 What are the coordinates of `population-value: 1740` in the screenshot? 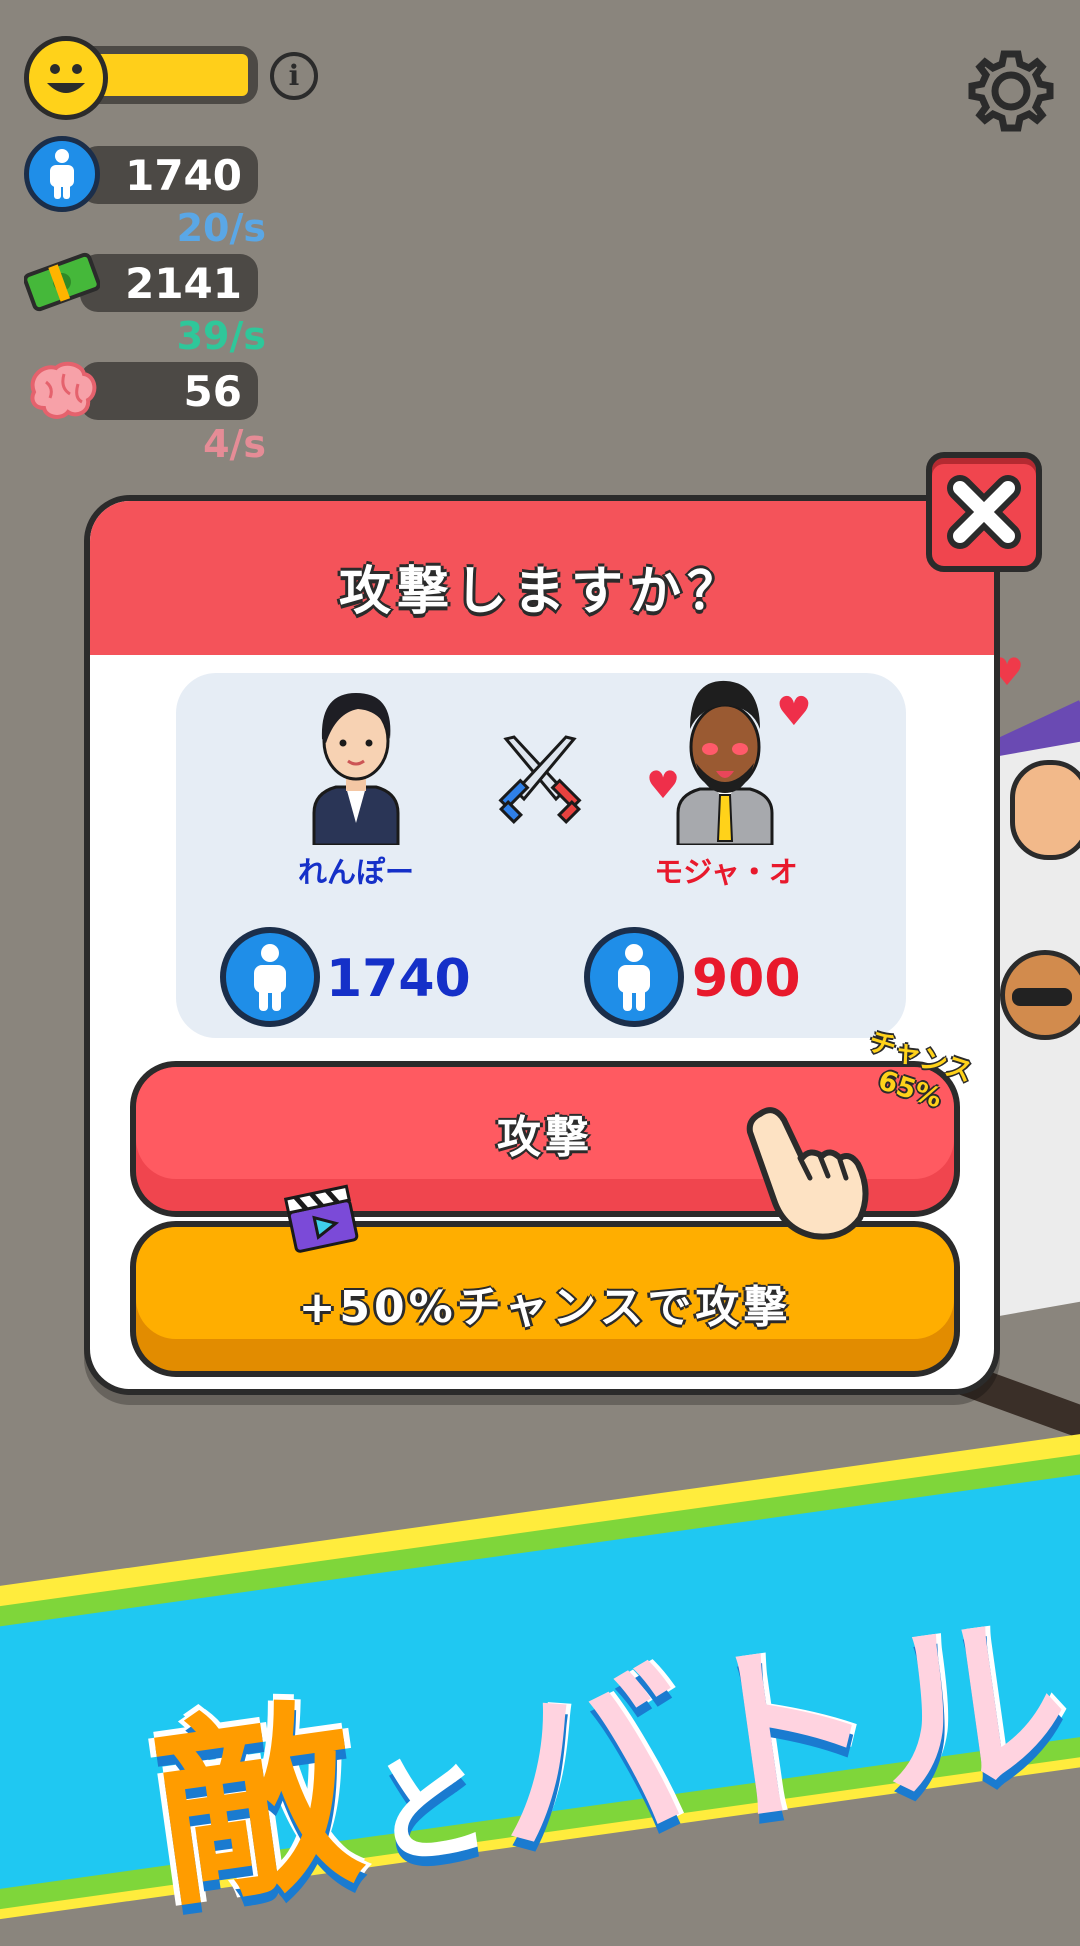 It's located at (183, 175).